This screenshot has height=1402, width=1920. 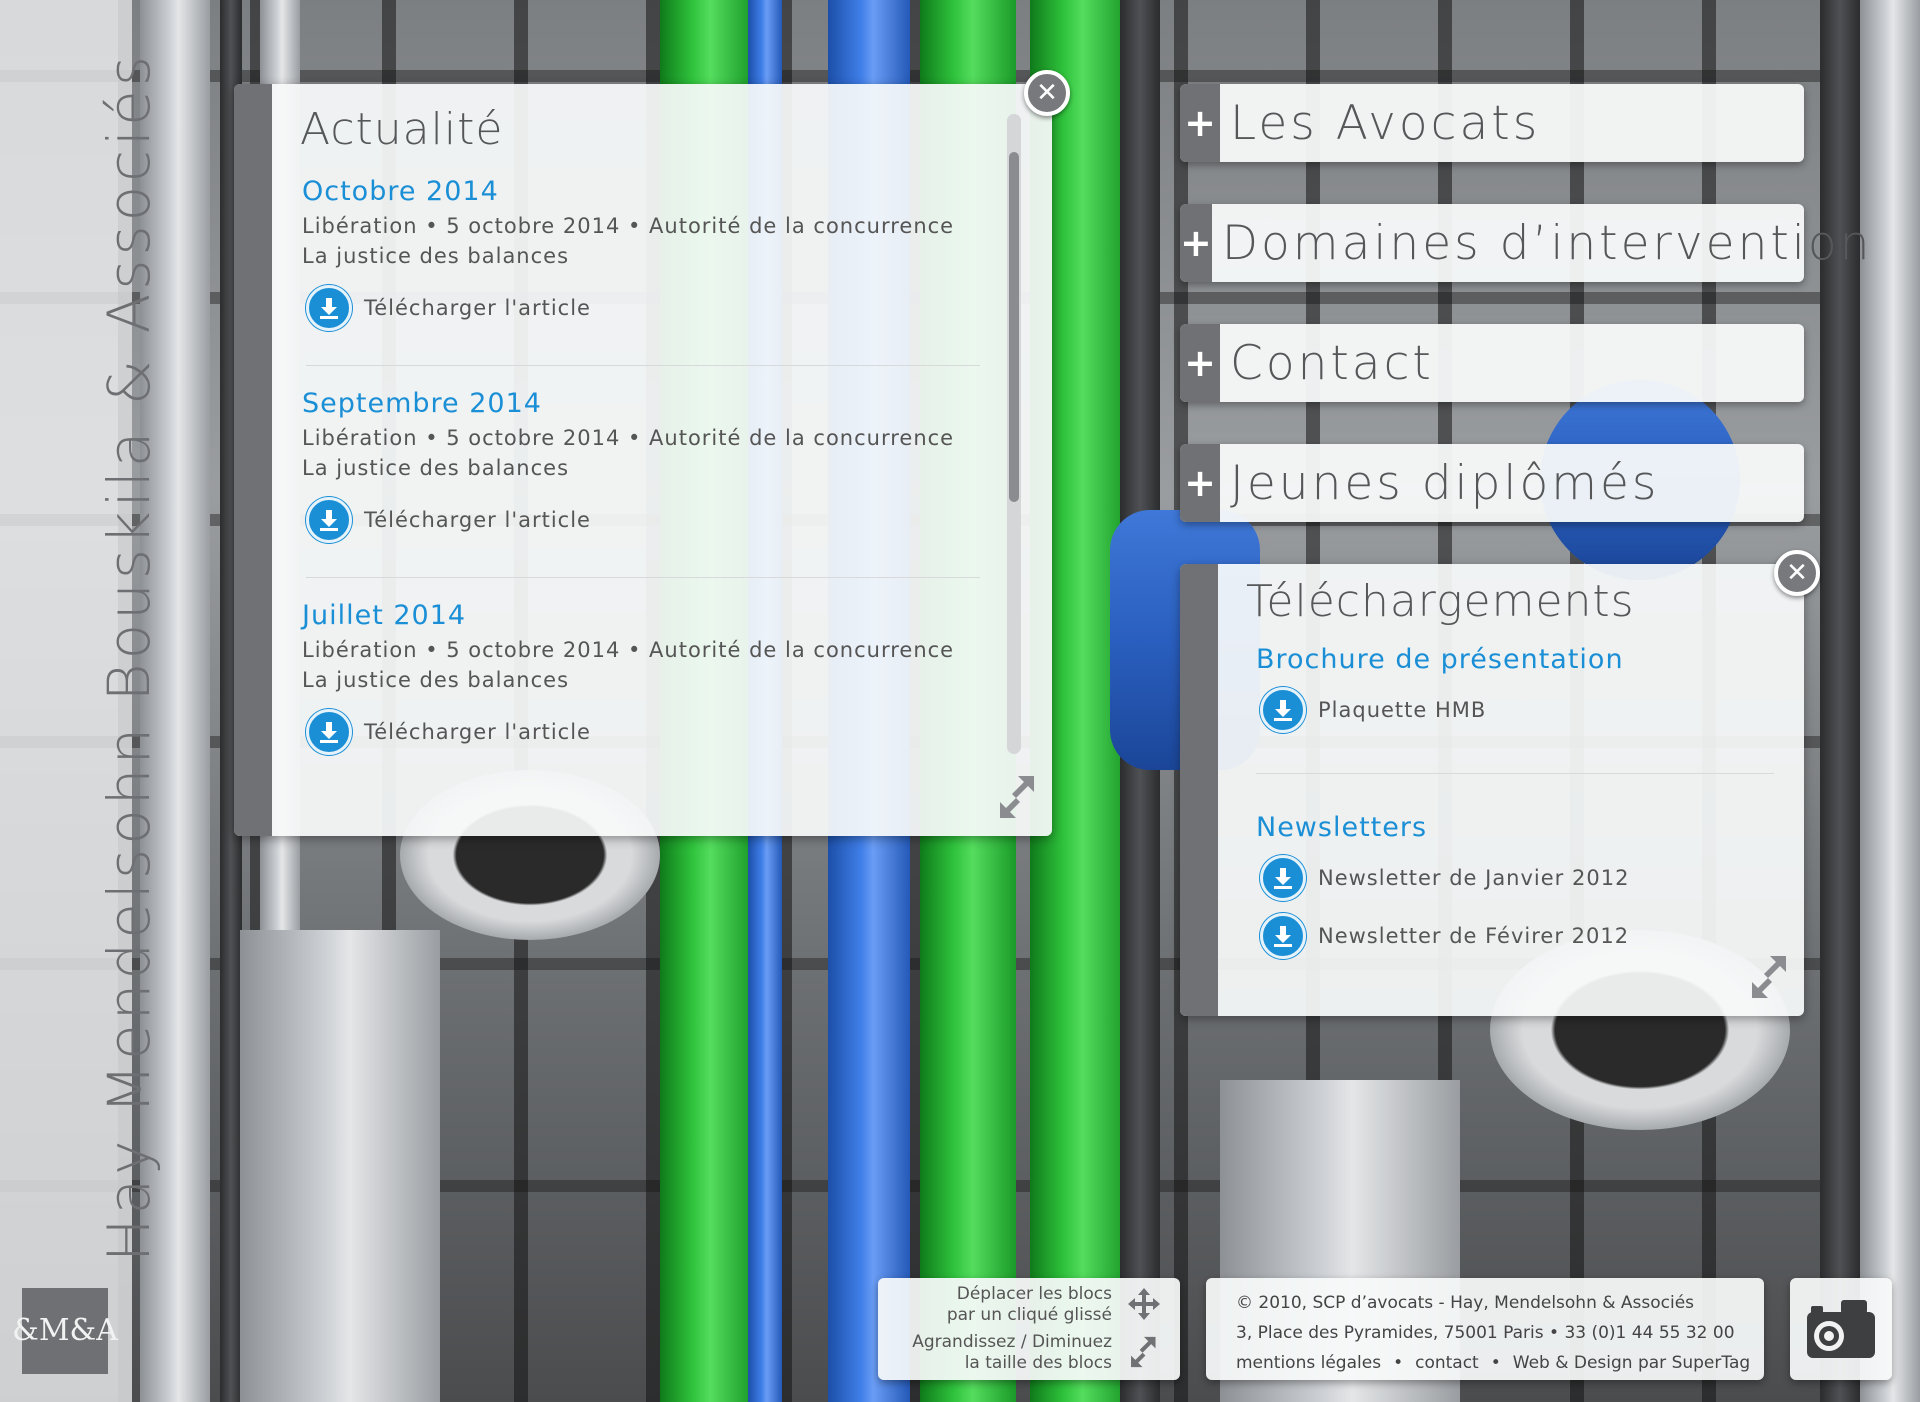 I want to click on menu-item-jeunes-diplomes: + Jeunes diplômés, so click(x=1492, y=483).